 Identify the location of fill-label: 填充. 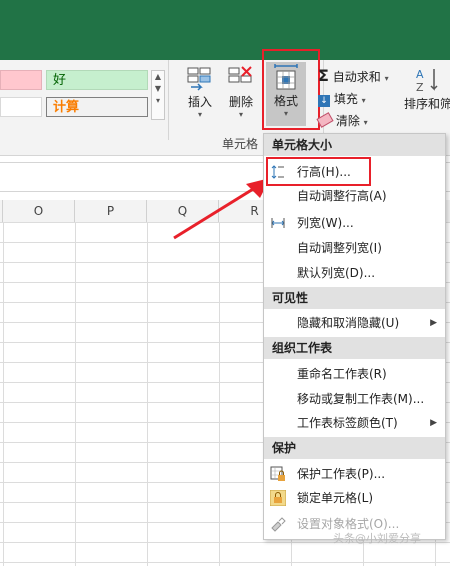
(345, 99).